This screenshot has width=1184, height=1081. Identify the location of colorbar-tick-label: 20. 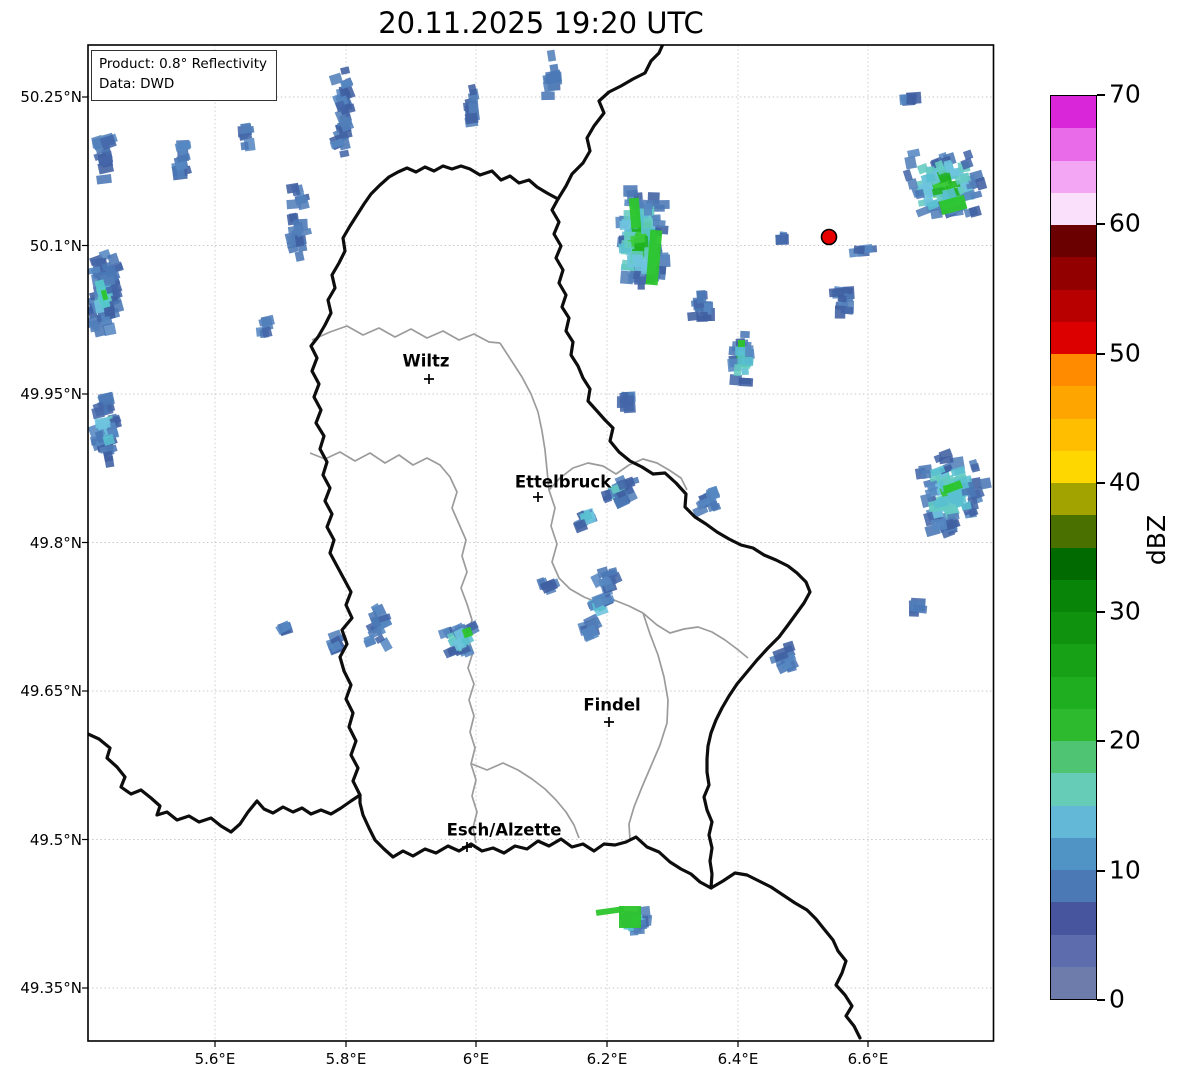
(1125, 740).